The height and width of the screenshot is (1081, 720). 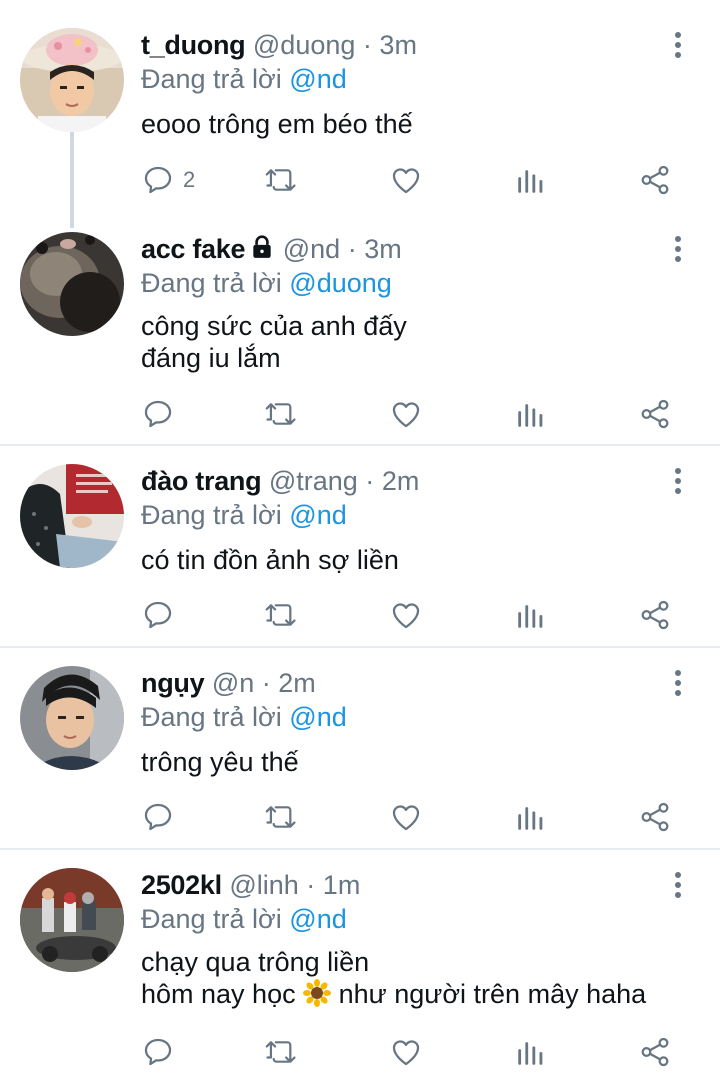 I want to click on lock-icon, so click(x=262, y=251).